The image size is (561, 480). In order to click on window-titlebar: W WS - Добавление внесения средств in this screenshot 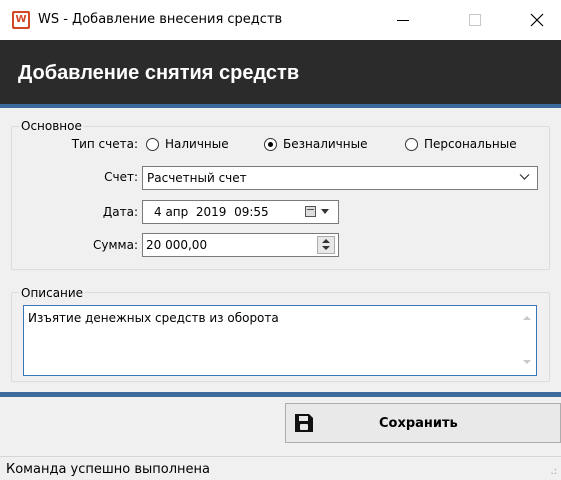, I will do `click(280, 20)`.